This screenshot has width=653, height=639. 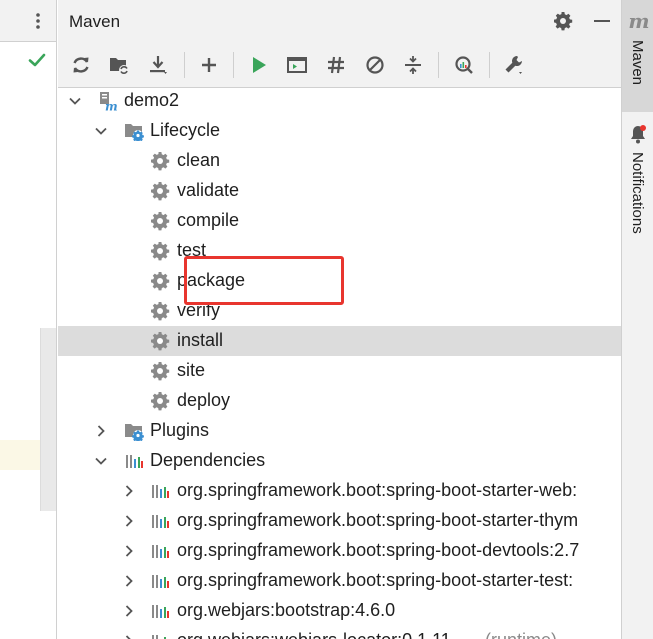 I want to click on lifecycle-goal-compile: compile, so click(x=339, y=221).